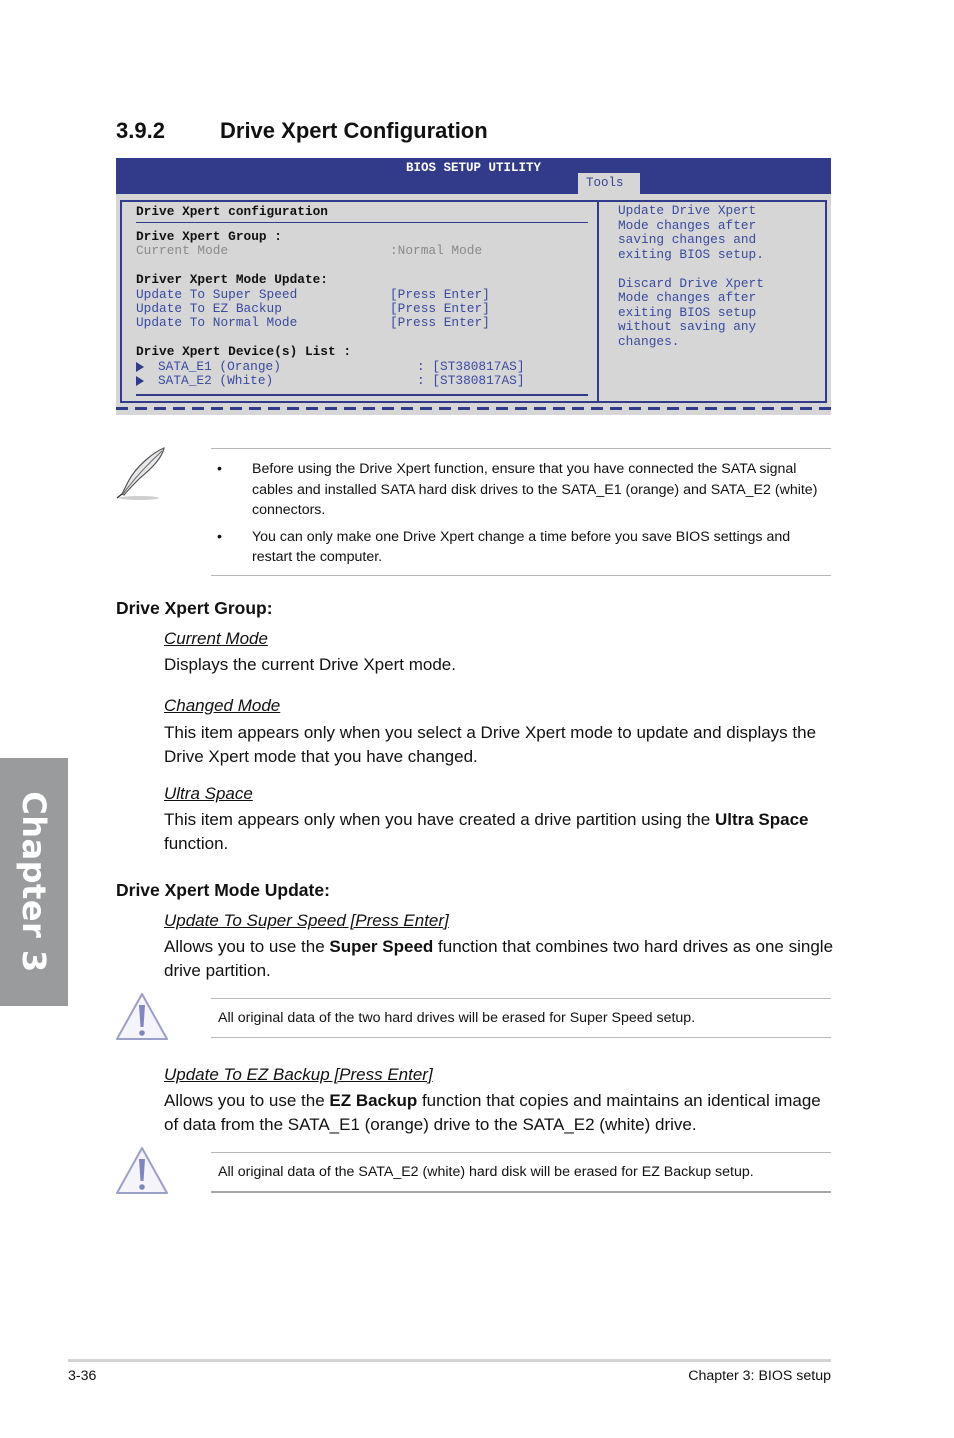 The width and height of the screenshot is (954, 1438). Describe the element at coordinates (687, 210) in the screenshot. I see `help-line: Update Drive Xpert` at that location.